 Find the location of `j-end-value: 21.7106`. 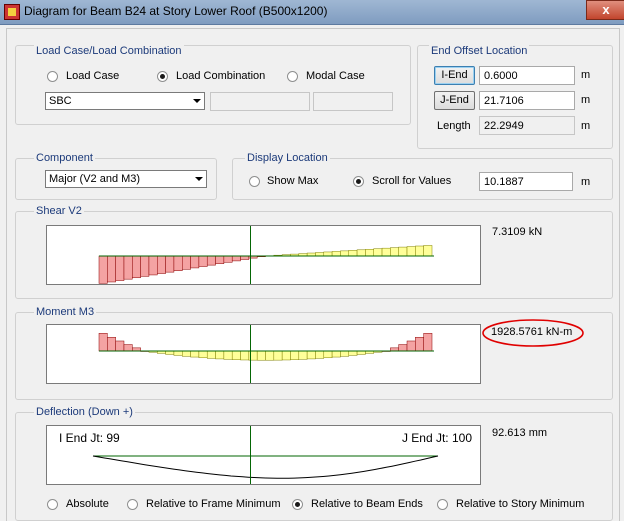

j-end-value: 21.7106 is located at coordinates (504, 101).